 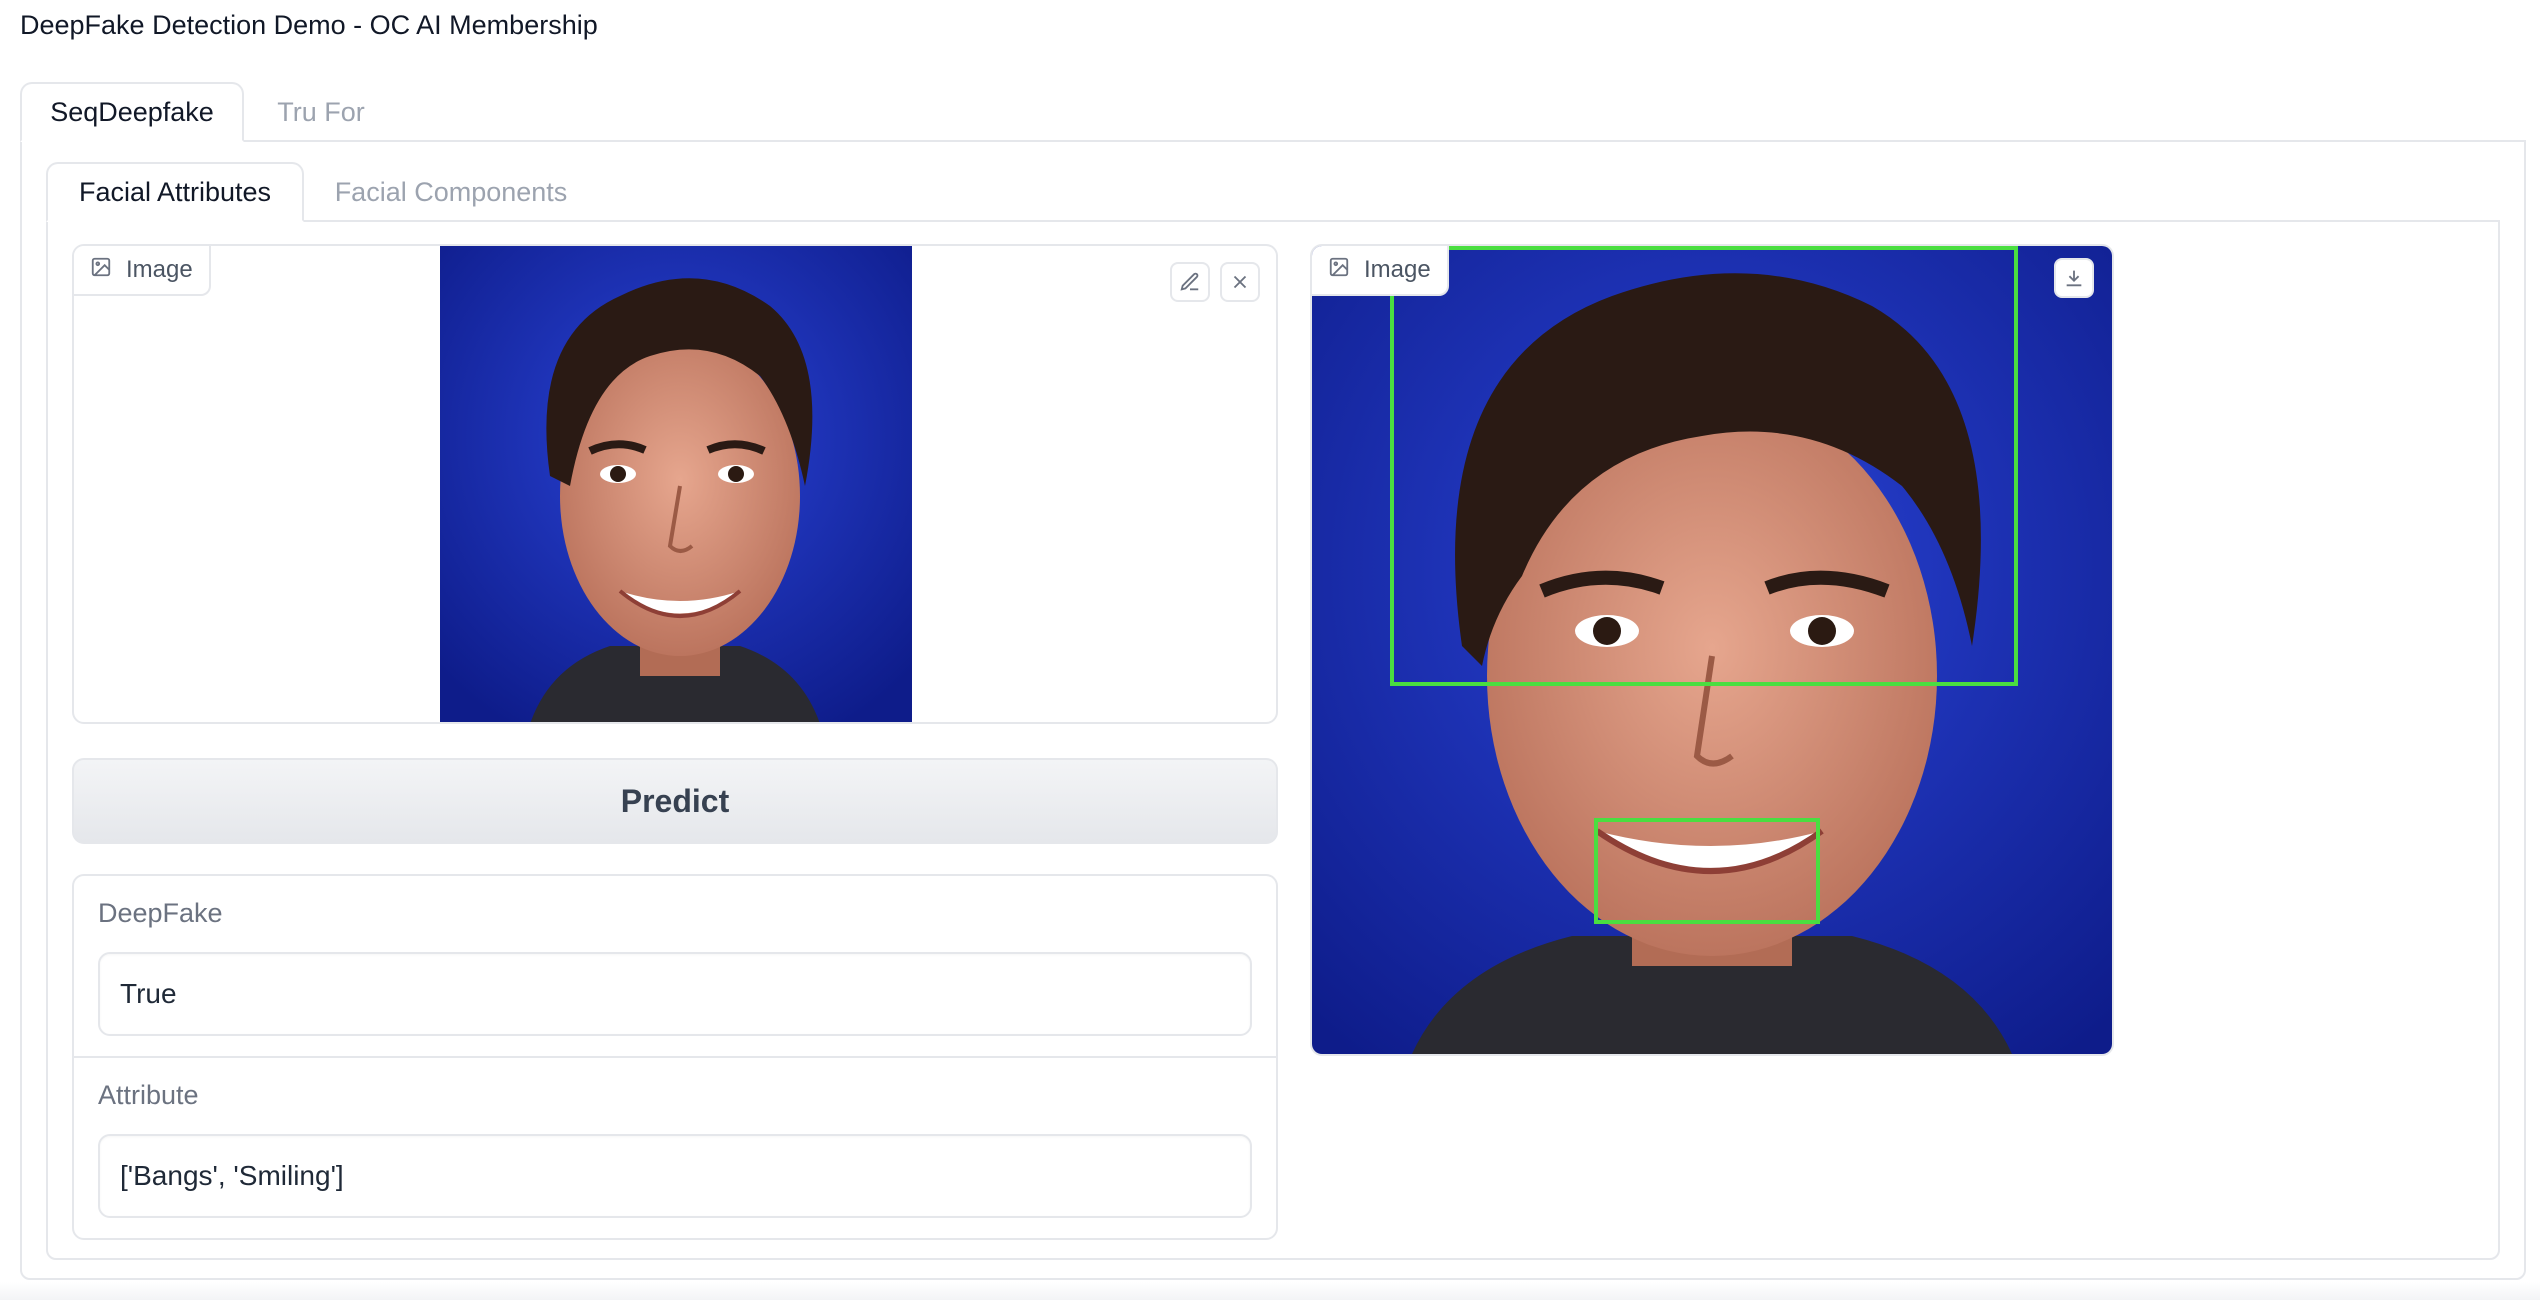 I want to click on download-icon, so click(x=2074, y=278).